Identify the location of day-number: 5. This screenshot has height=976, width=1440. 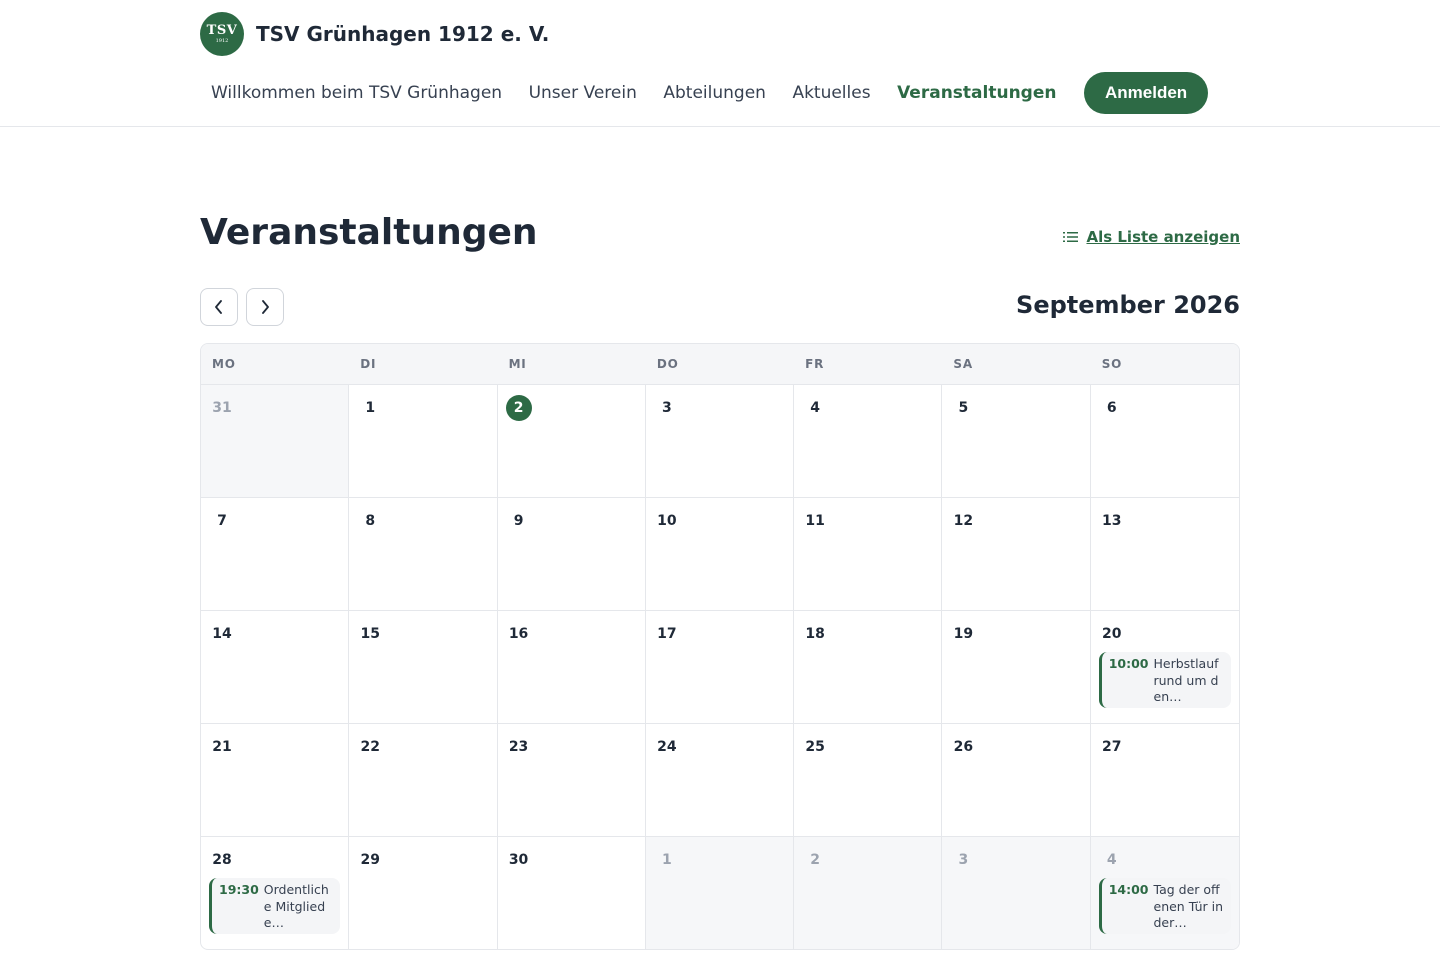
(963, 408).